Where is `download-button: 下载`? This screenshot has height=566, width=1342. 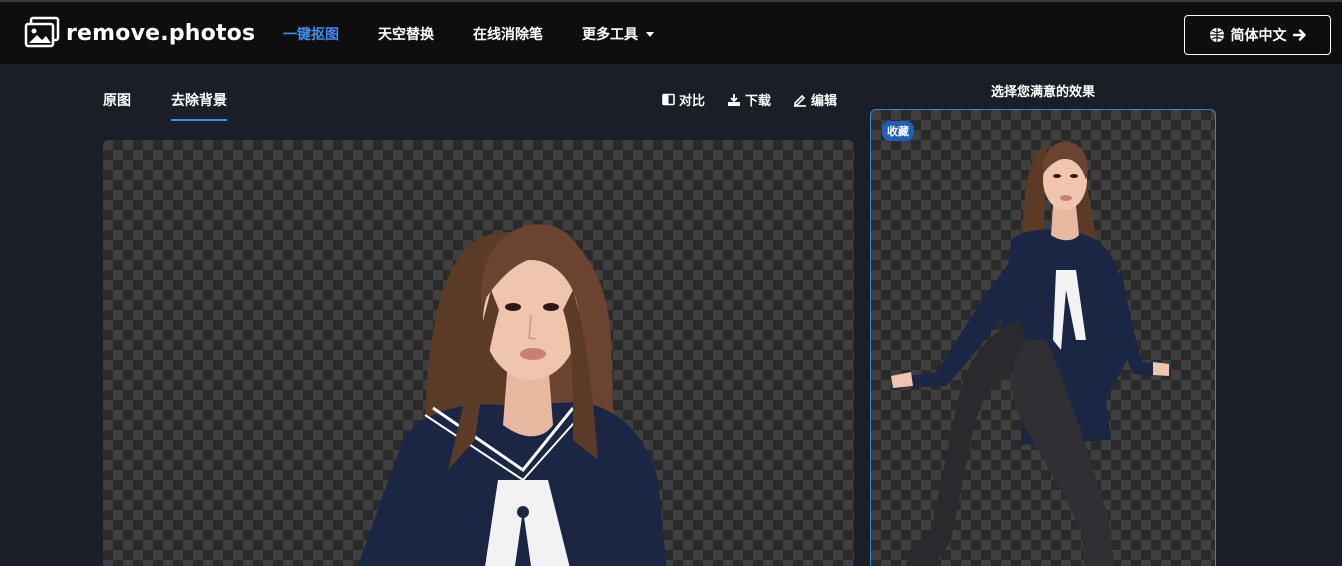 download-button: 下载 is located at coordinates (749, 99).